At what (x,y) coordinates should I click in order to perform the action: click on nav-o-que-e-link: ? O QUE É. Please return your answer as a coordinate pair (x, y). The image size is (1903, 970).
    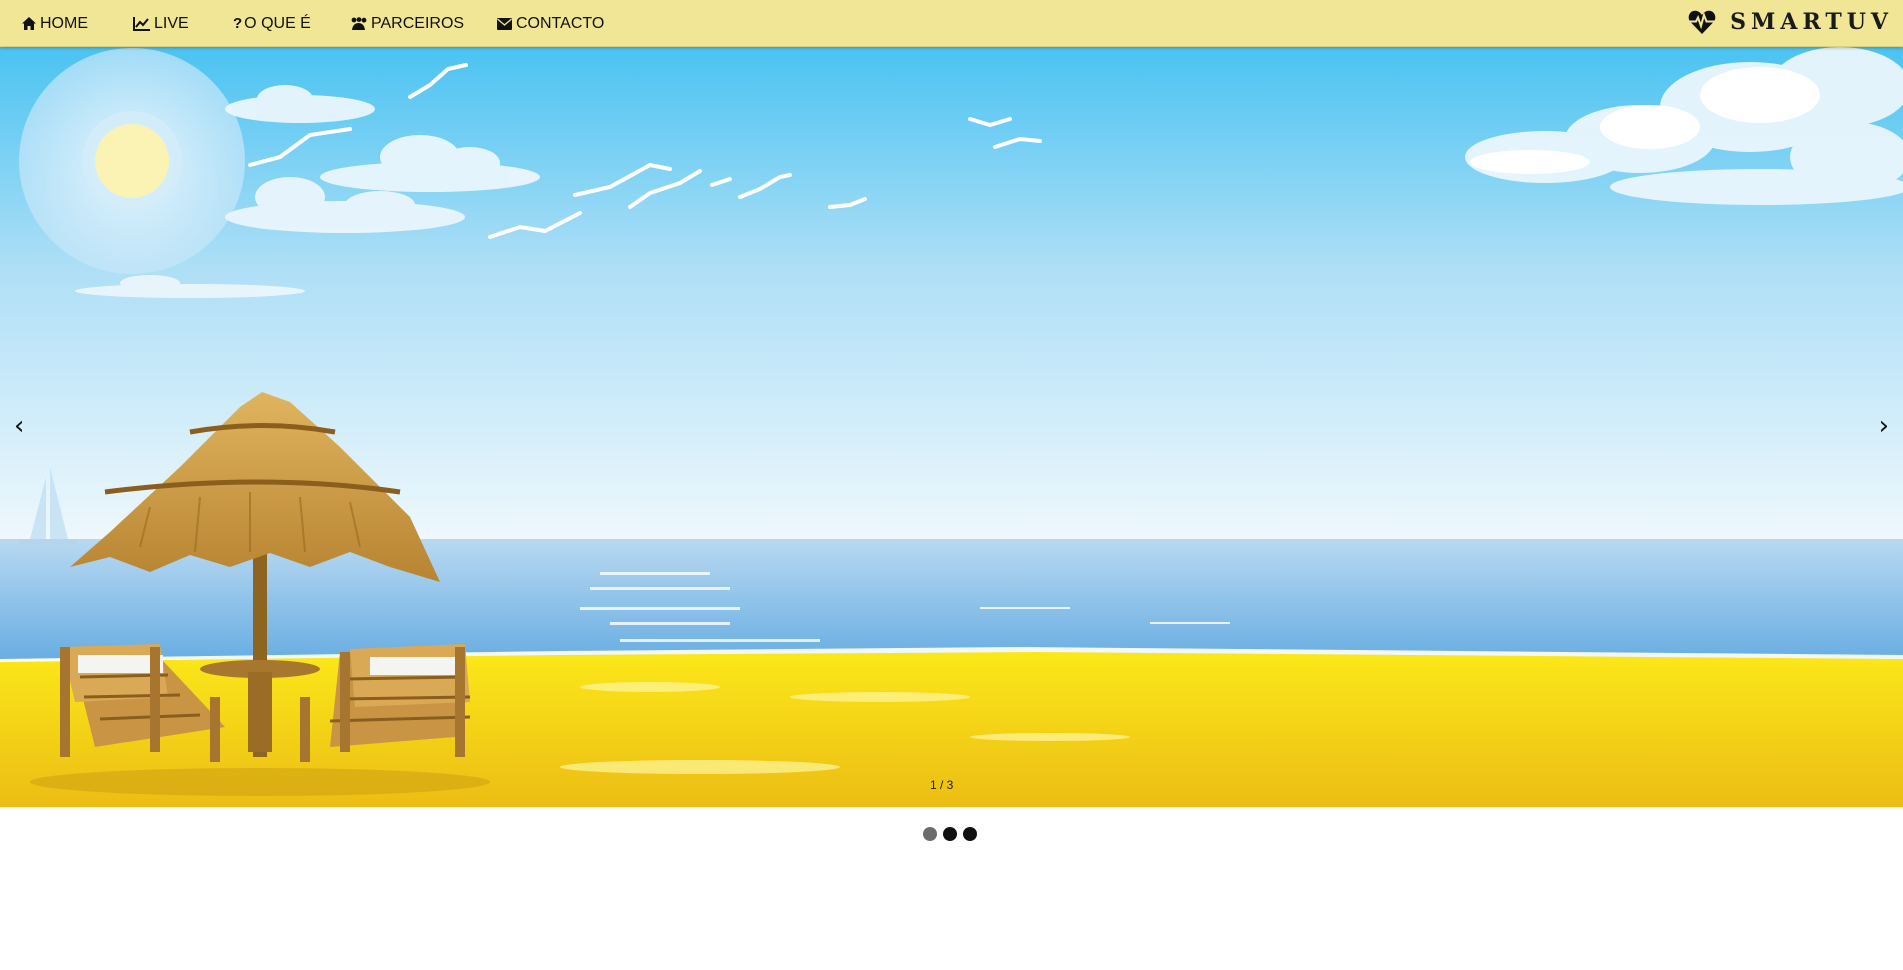
    Looking at the image, I should click on (272, 23).